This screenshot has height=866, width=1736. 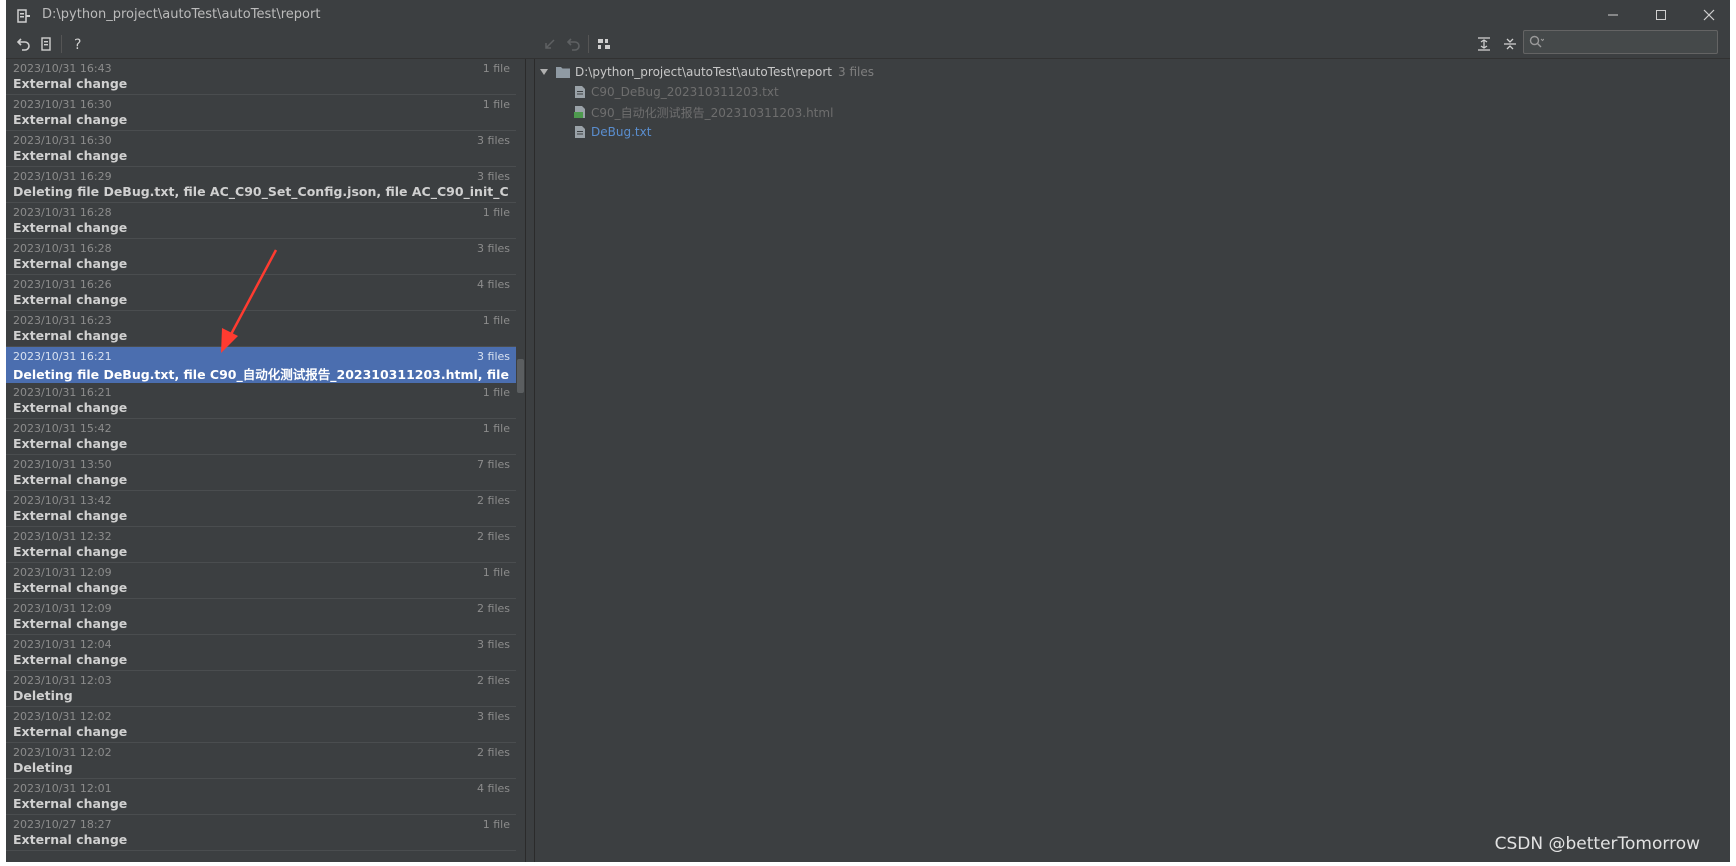 What do you see at coordinates (261, 77) in the screenshot?
I see `history-row: 2023/10/31 16:43 1 file External change` at bounding box center [261, 77].